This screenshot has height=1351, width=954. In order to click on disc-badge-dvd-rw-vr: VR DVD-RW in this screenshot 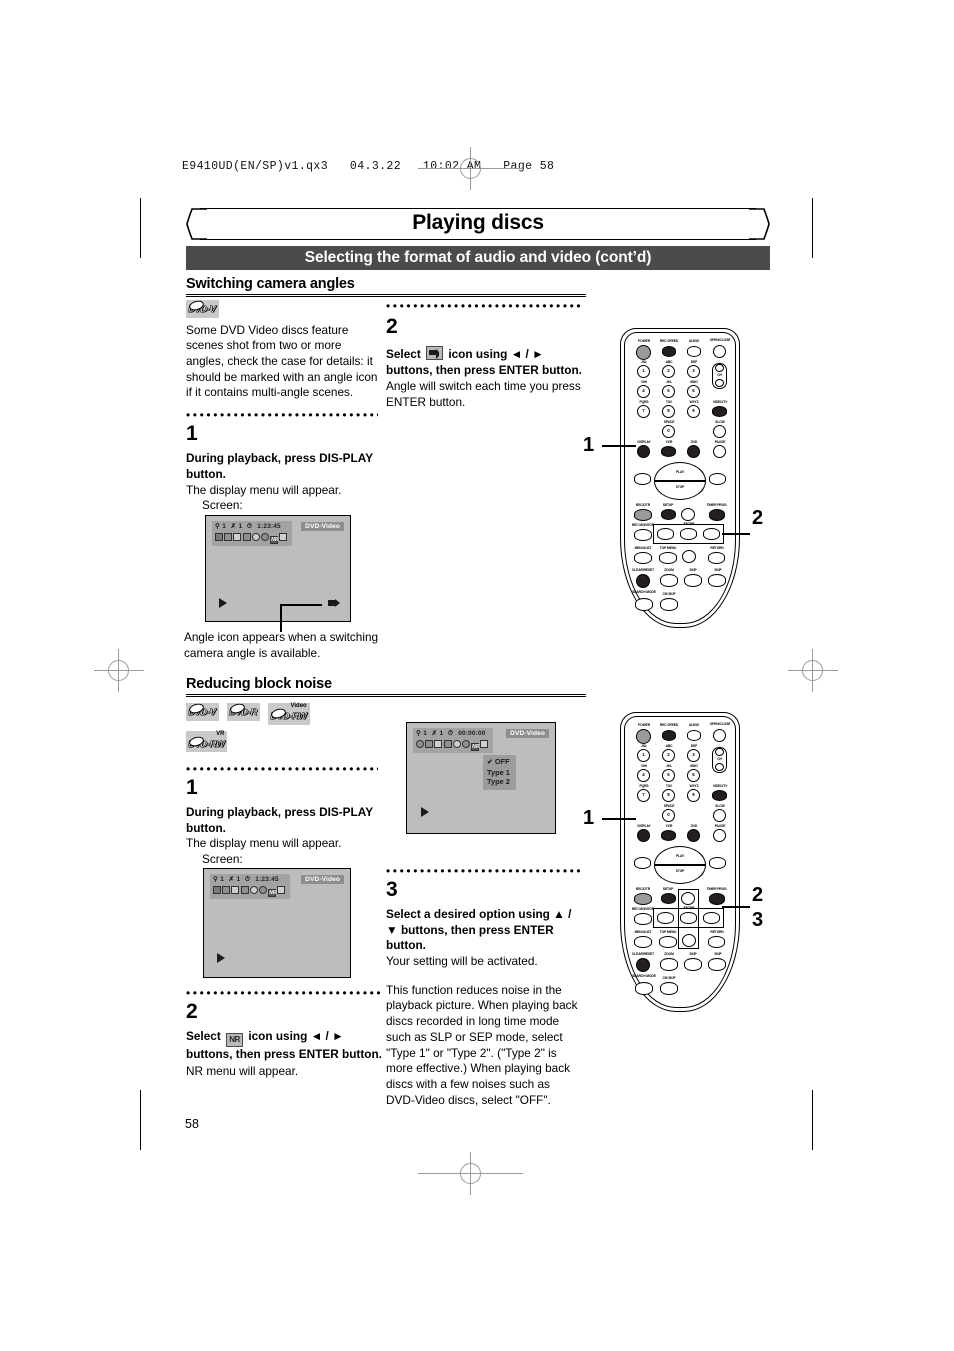, I will do `click(207, 741)`.